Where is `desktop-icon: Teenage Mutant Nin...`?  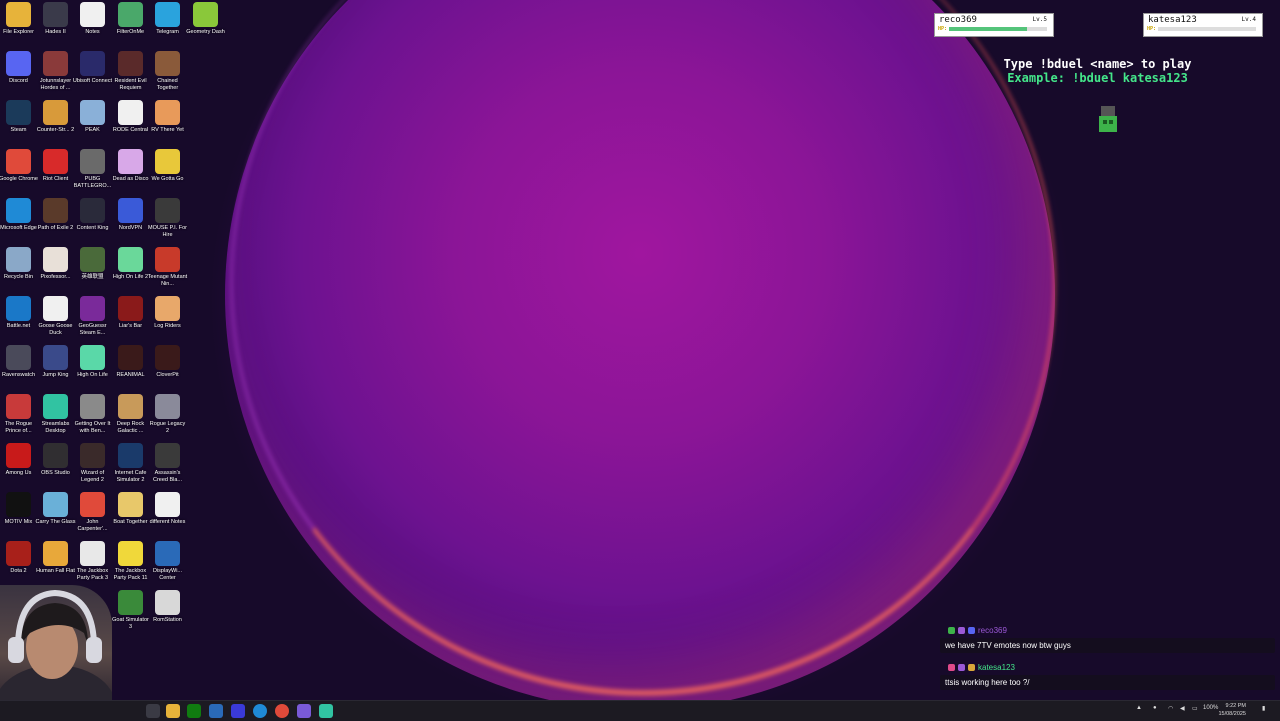
desktop-icon: Teenage Mutant Nin... is located at coordinates (167, 267).